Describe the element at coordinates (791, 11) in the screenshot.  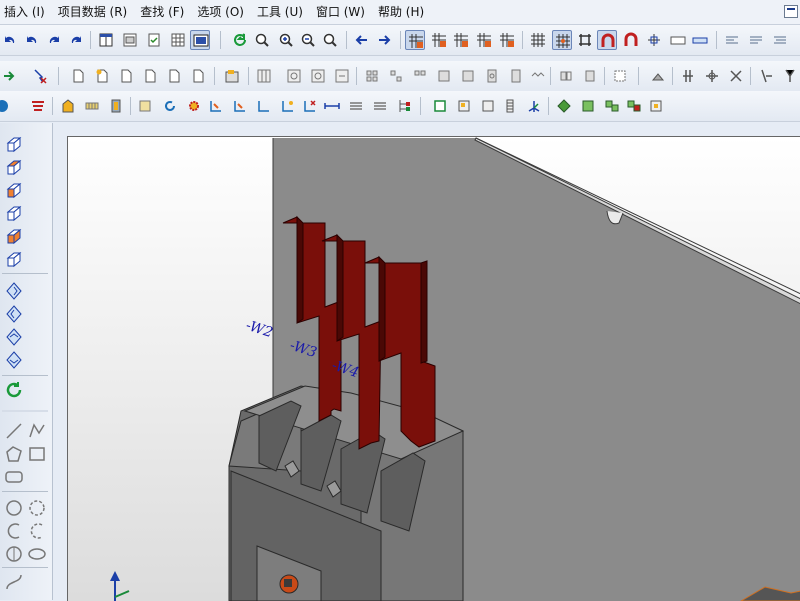
I see `minimize-icon` at that location.